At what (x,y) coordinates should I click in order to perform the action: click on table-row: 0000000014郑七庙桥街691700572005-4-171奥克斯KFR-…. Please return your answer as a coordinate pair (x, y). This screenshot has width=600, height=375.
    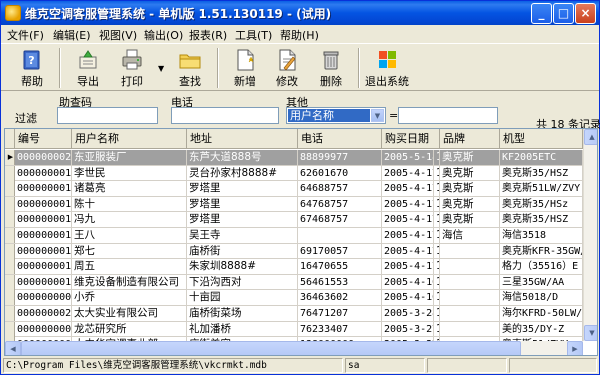
    Looking at the image, I should click on (294, 251).